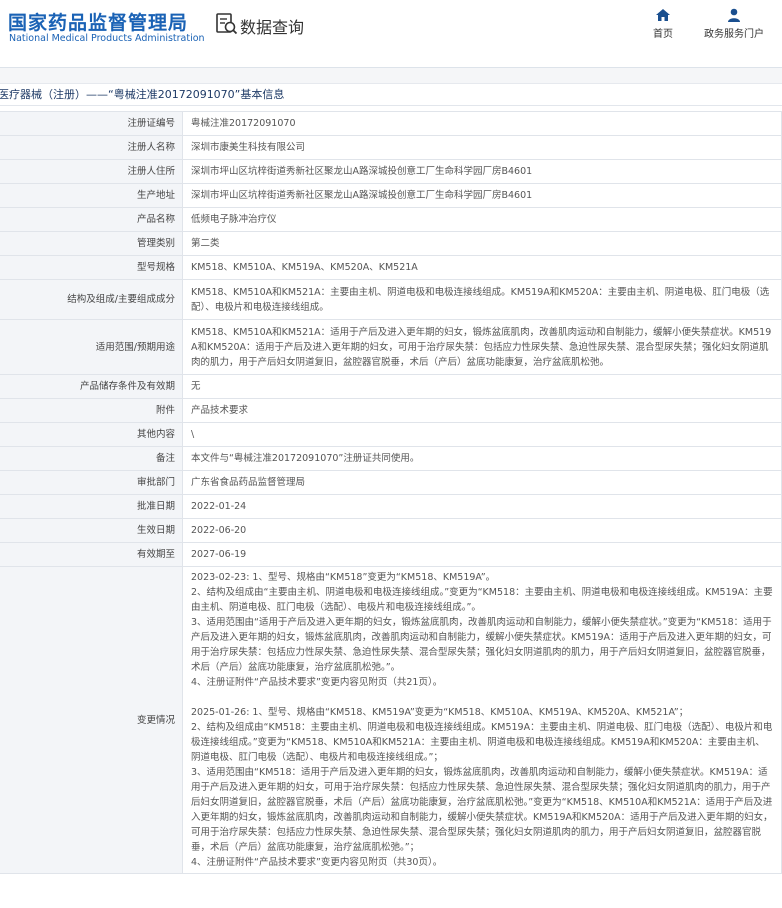  I want to click on row-label: 型号规格, so click(91, 267).